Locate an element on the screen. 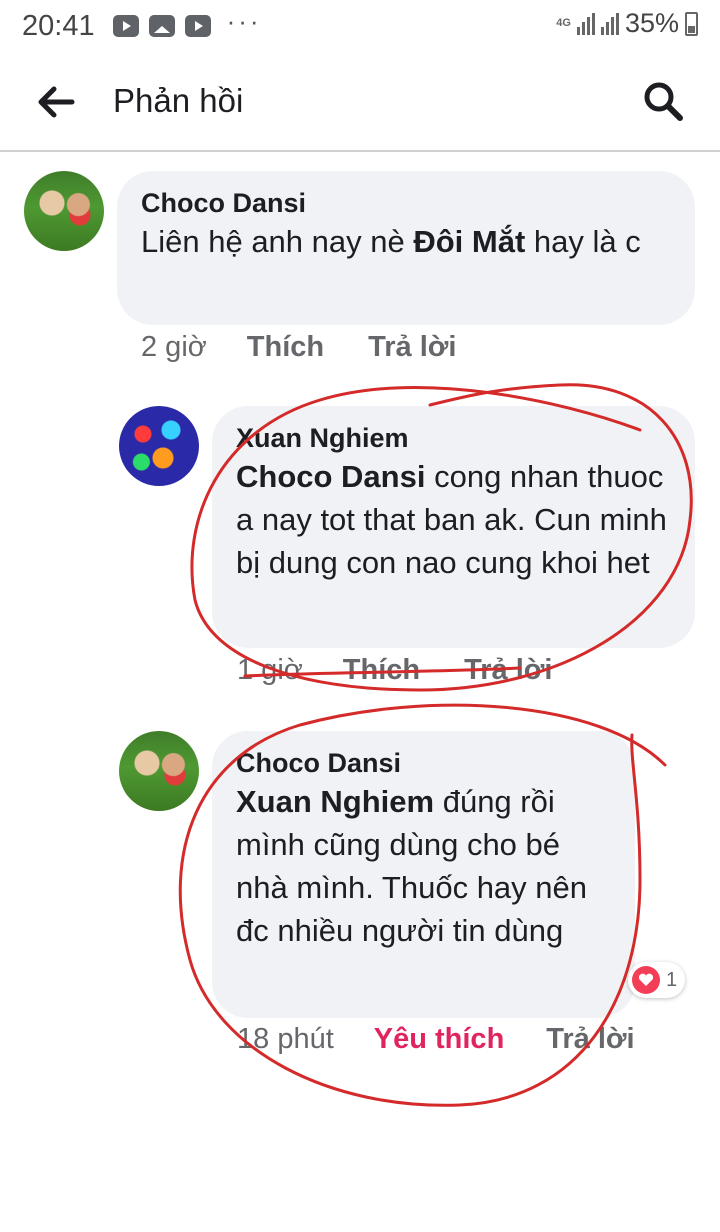 This screenshot has height=1232, width=720. comment-actions: 1 giờ Thích Trả lời is located at coordinates (394, 670).